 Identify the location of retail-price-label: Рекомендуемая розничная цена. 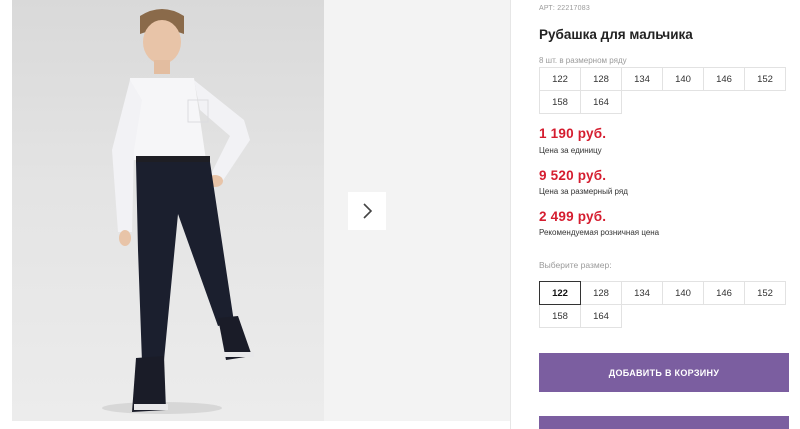
(599, 232).